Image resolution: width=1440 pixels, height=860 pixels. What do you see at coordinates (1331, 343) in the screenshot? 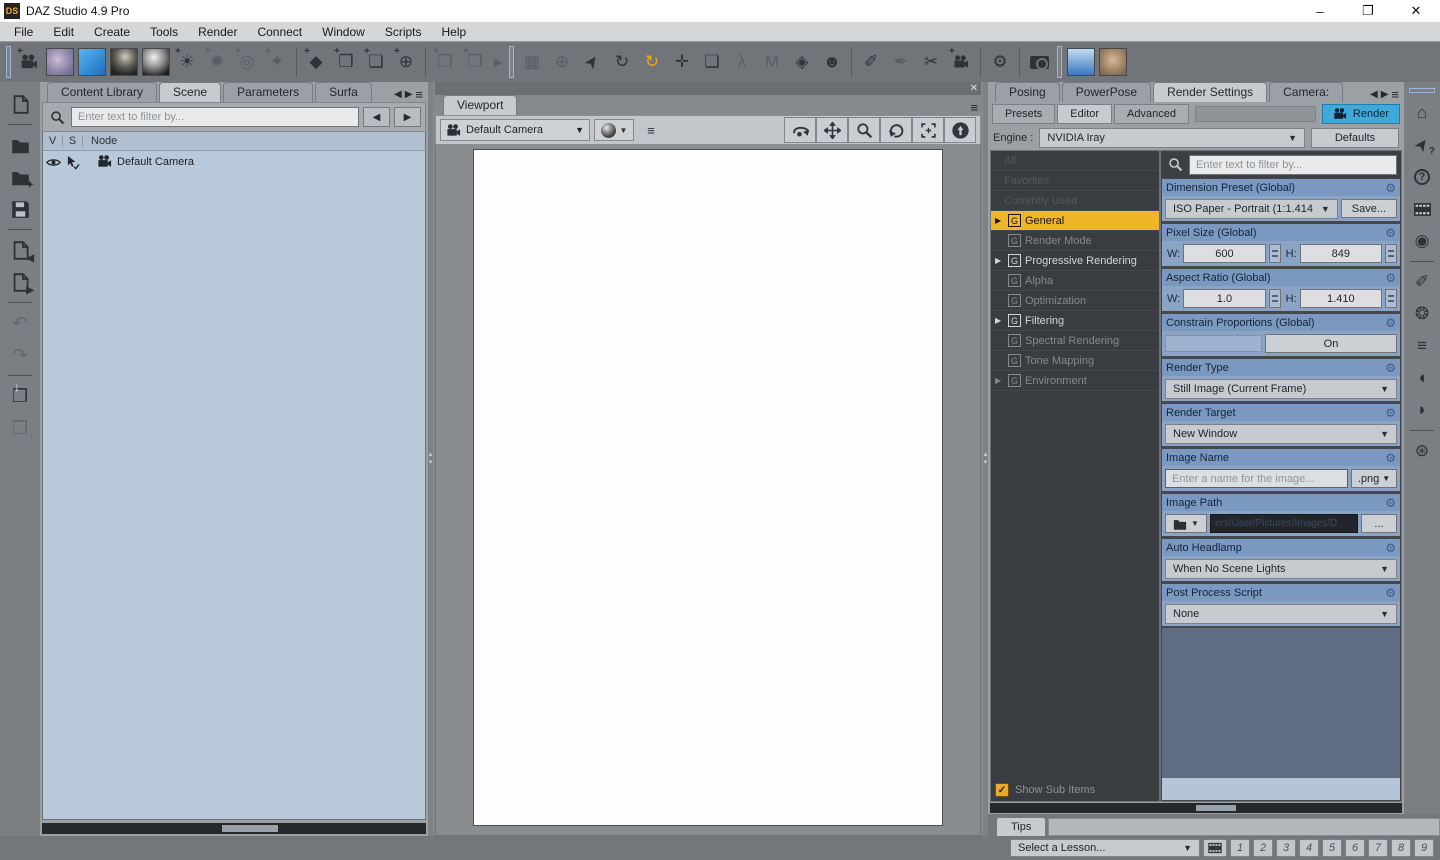
I see `constrain-on-button: On` at bounding box center [1331, 343].